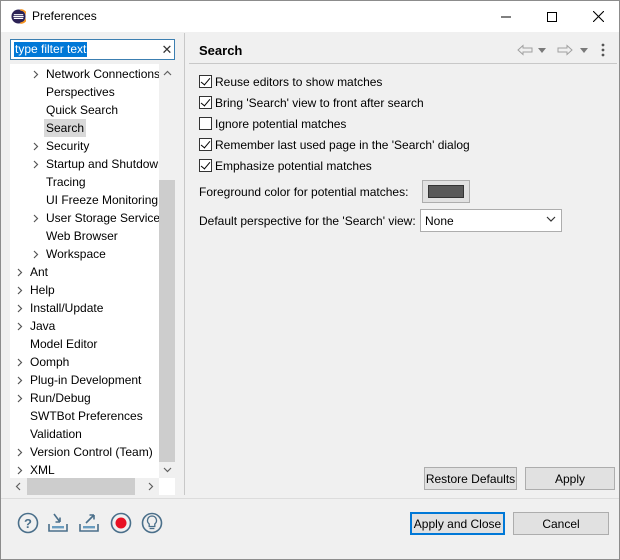 This screenshot has width=620, height=560. Describe the element at coordinates (84, 434) in the screenshot. I see `tree-item: Validation` at that location.